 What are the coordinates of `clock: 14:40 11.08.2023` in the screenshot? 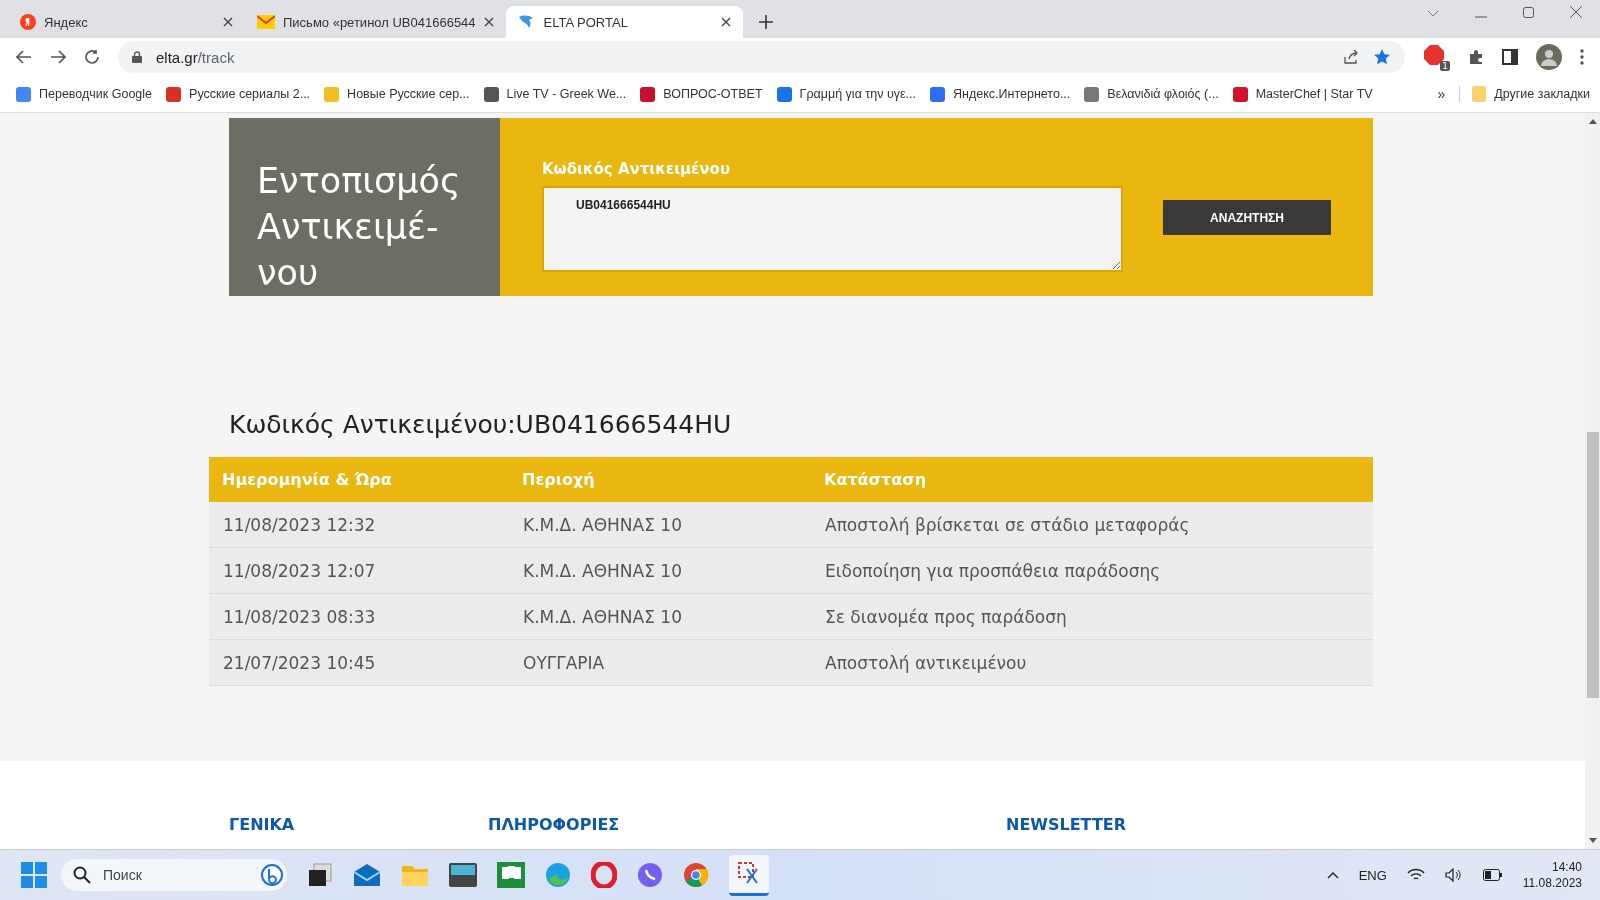 It's located at (1552, 875).